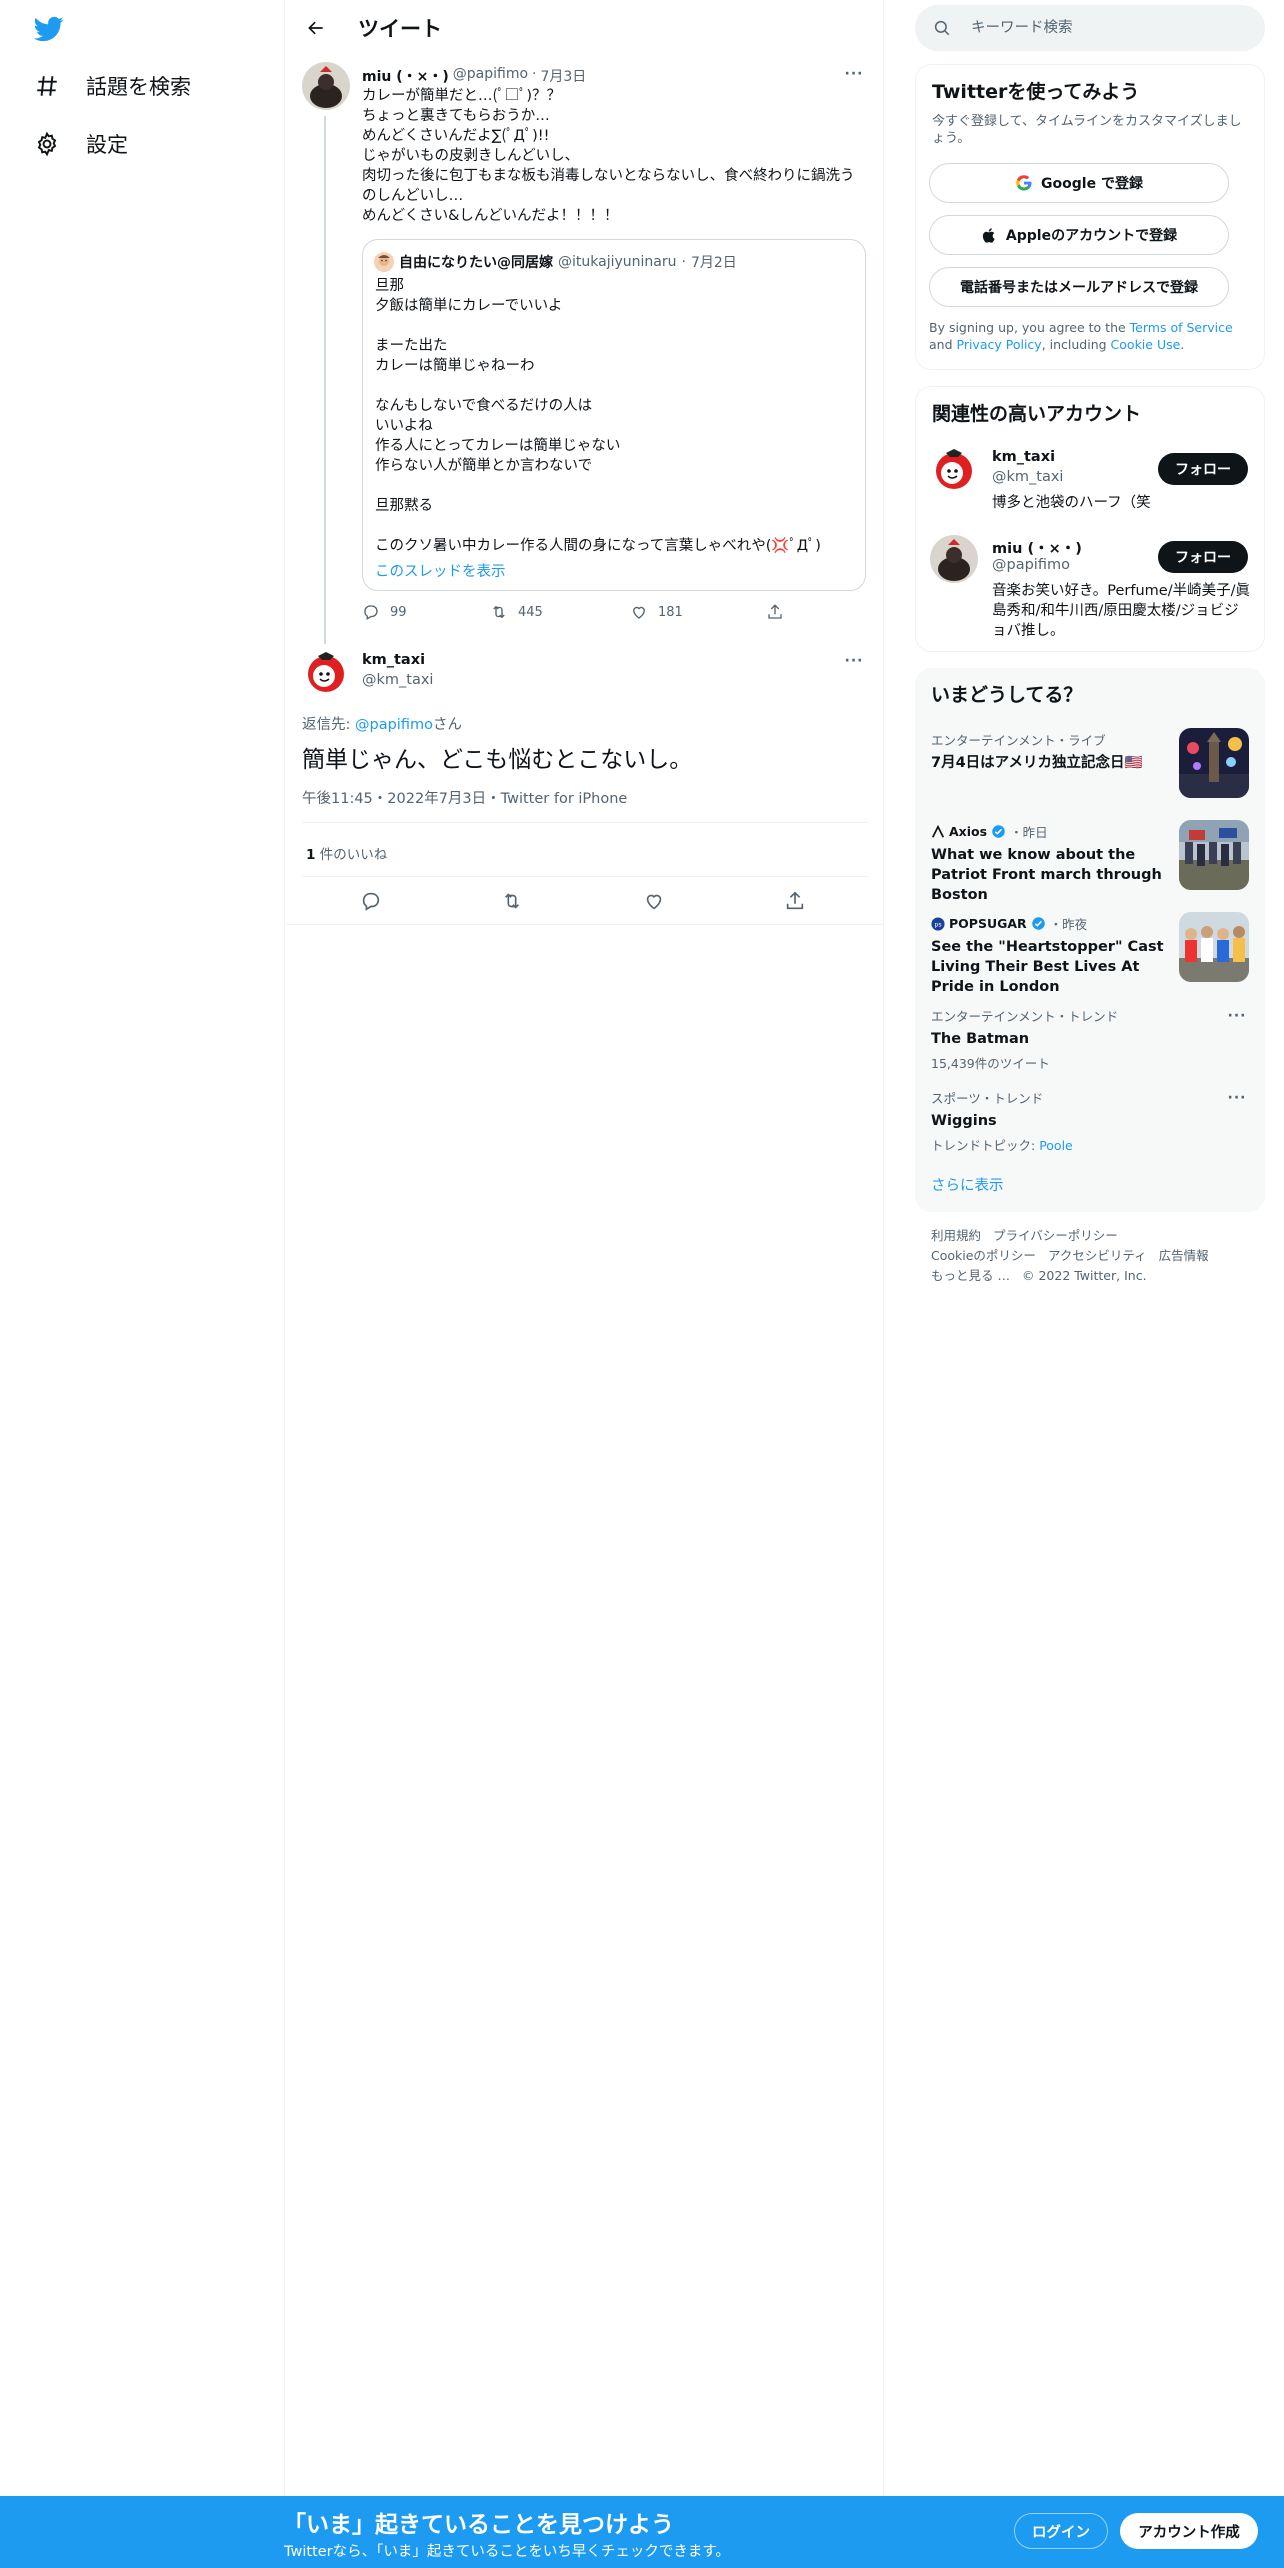 This screenshot has width=1284, height=2568. I want to click on like-count: 181, so click(670, 612).